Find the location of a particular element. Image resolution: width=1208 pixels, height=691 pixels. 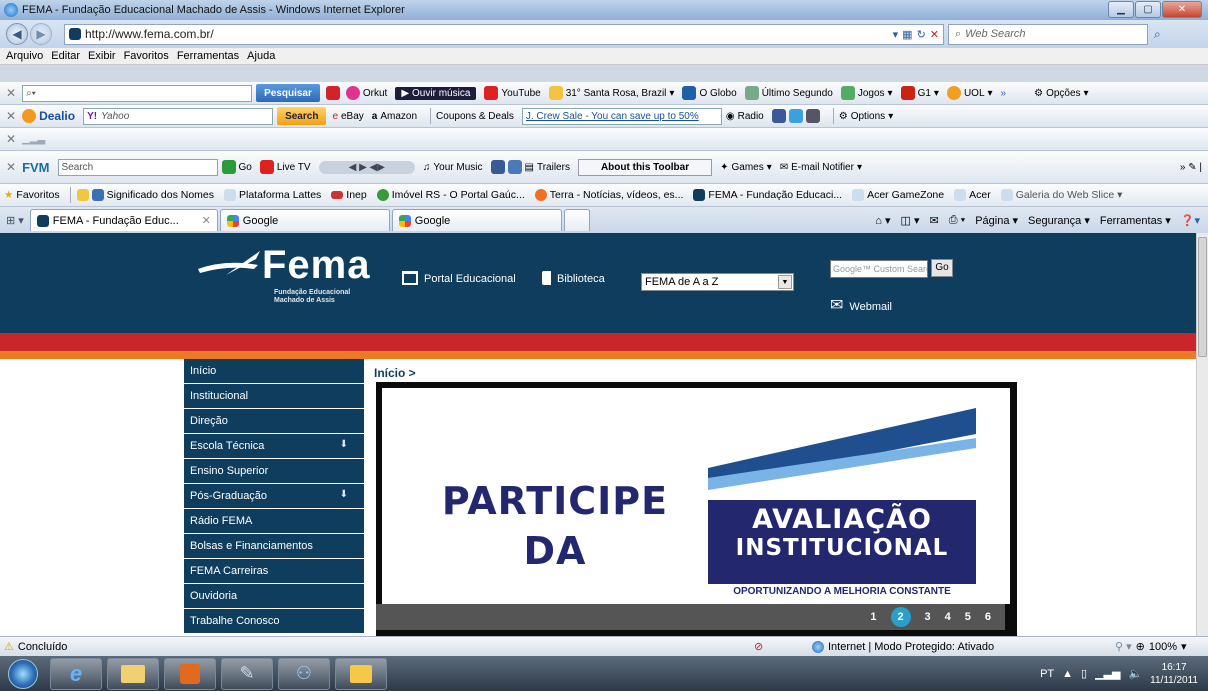

tab-fema: FEMA - Fundação Educ... ✕ is located at coordinates (123, 220).